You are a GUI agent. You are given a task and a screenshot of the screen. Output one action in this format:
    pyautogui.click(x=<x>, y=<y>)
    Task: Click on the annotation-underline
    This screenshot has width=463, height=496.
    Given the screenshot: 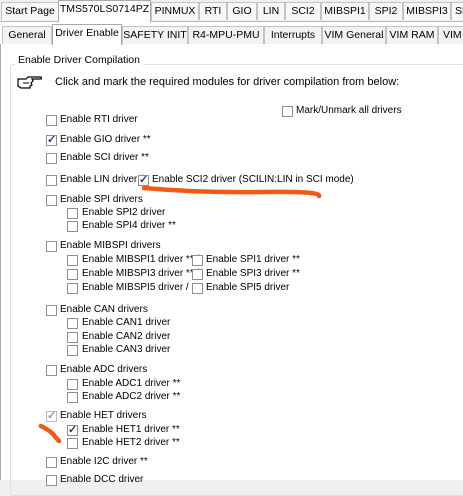 What is the action you would take?
    pyautogui.click(x=231, y=192)
    